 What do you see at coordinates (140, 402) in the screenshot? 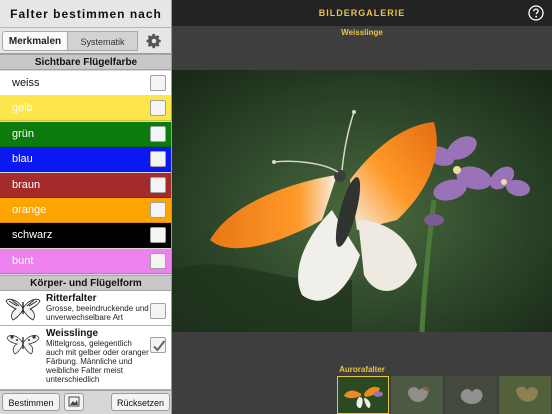
I see `reset-button: Rücksetzen` at bounding box center [140, 402].